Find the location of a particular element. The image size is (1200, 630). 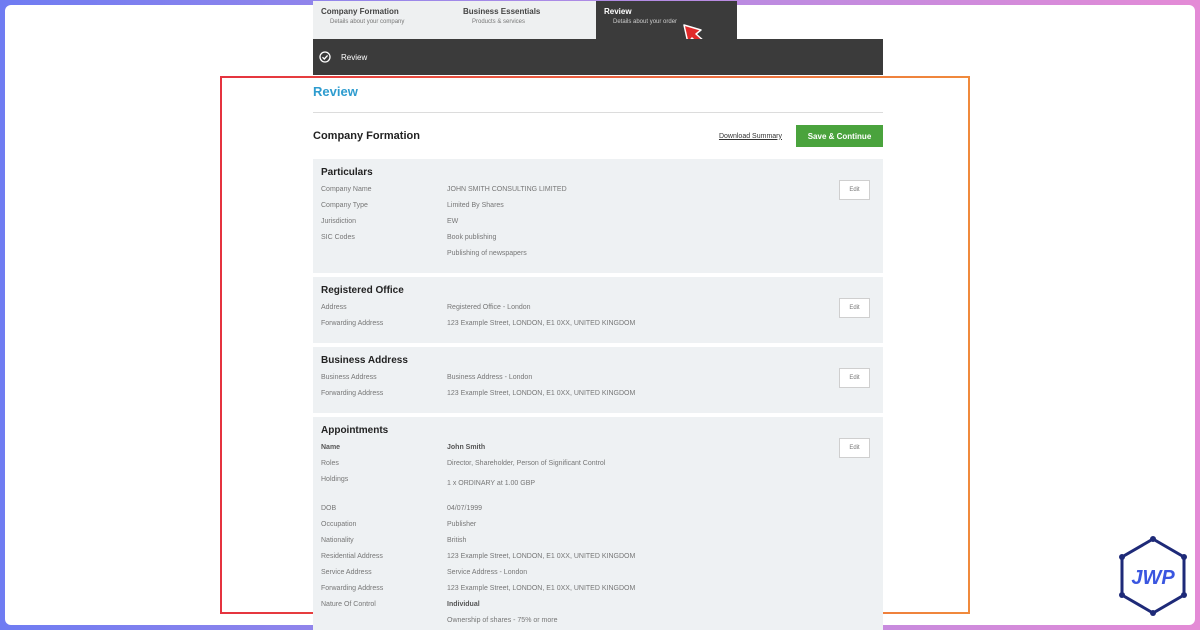

row-key: Company Name is located at coordinates (346, 189).